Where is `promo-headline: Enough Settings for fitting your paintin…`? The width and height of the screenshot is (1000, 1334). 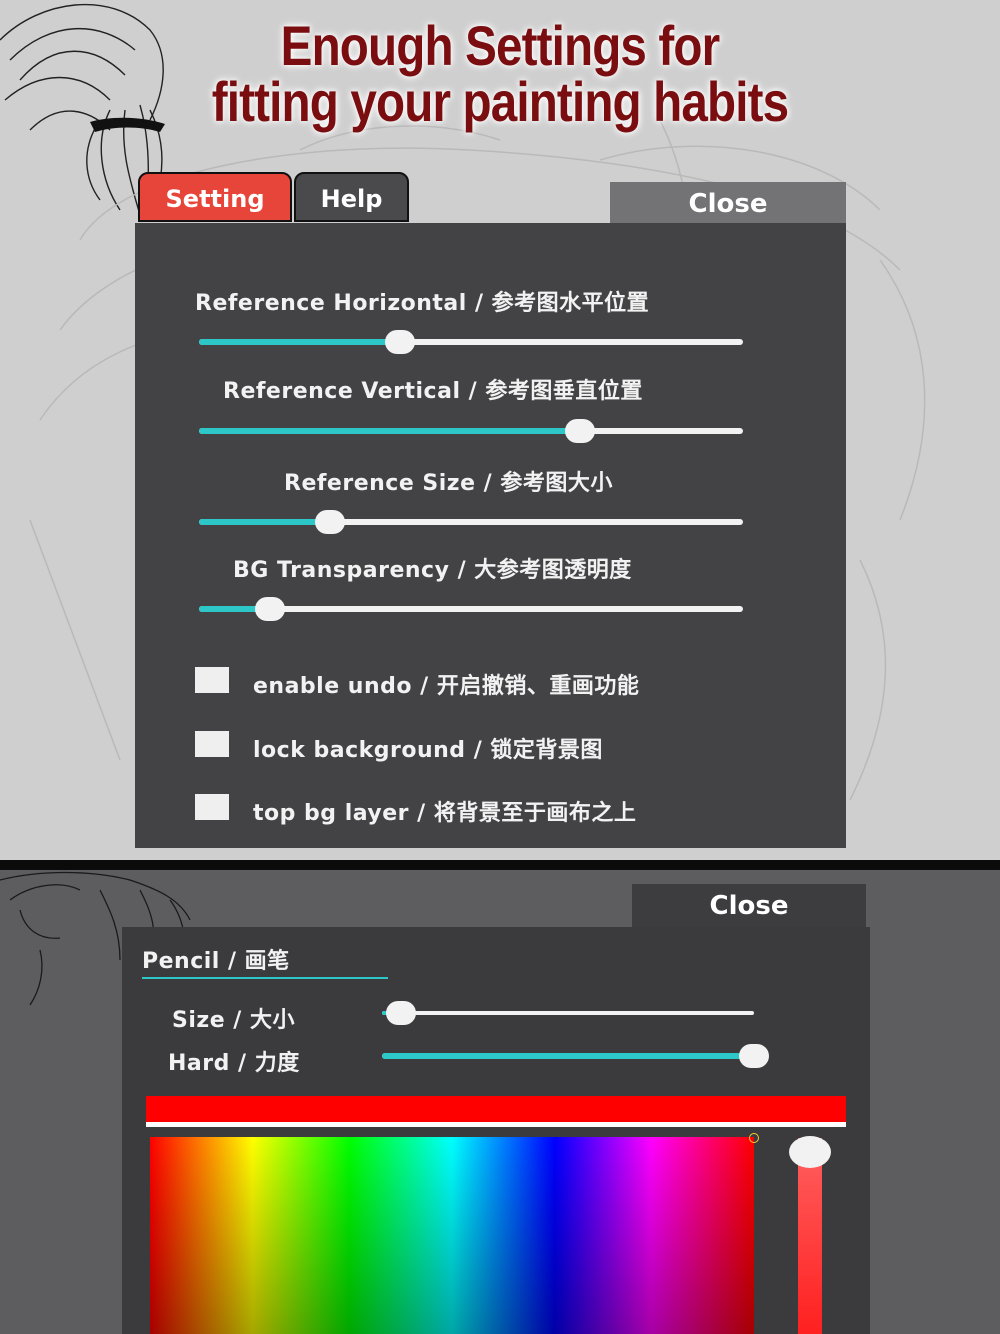
promo-headline: Enough Settings for fitting your paintin… is located at coordinates (500, 74).